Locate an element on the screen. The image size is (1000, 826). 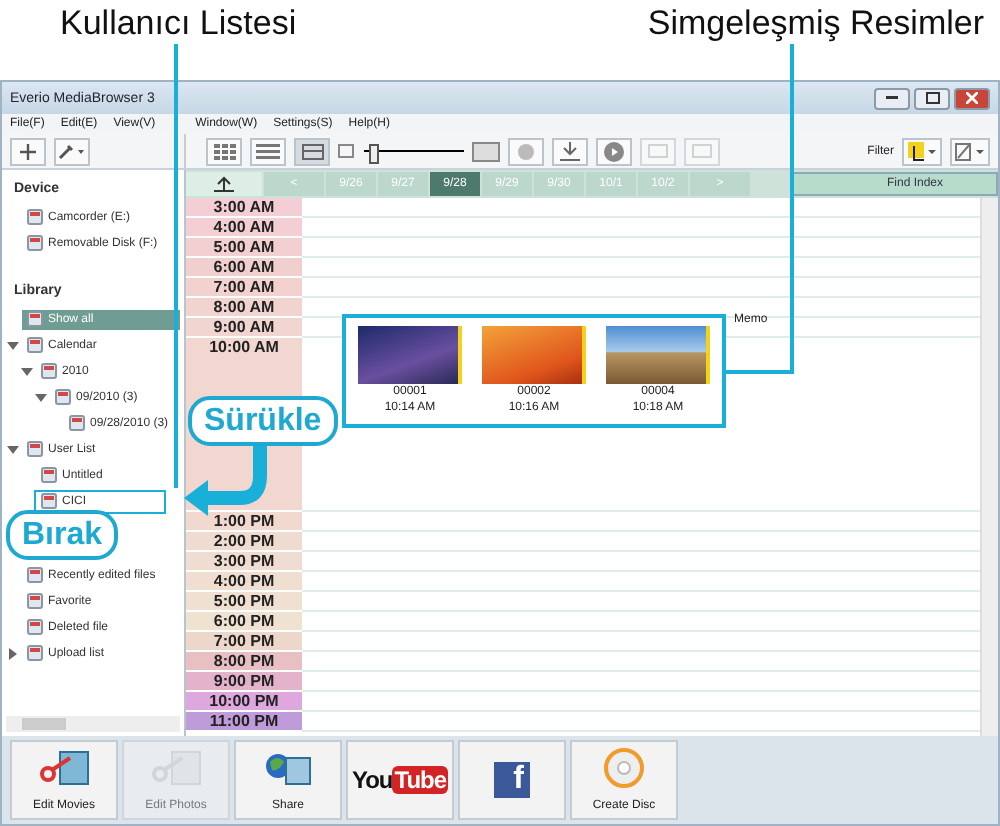
close-icon is located at coordinates (972, 98).